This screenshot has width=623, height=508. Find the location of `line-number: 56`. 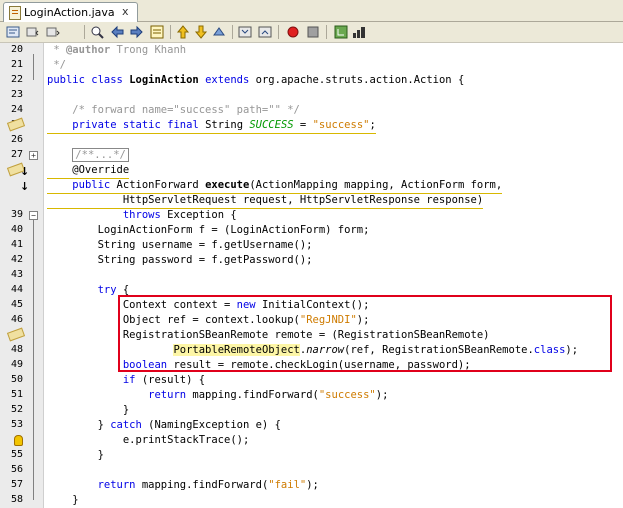

line-number: 56 is located at coordinates (16, 469).